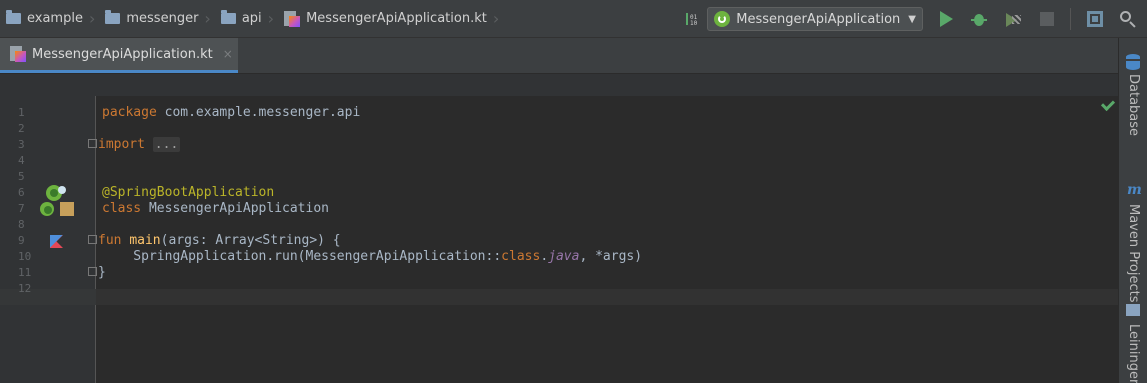 The image size is (1147, 383). Describe the element at coordinates (692, 19) in the screenshot. I see `build-numbers-icon: 01 10` at that location.